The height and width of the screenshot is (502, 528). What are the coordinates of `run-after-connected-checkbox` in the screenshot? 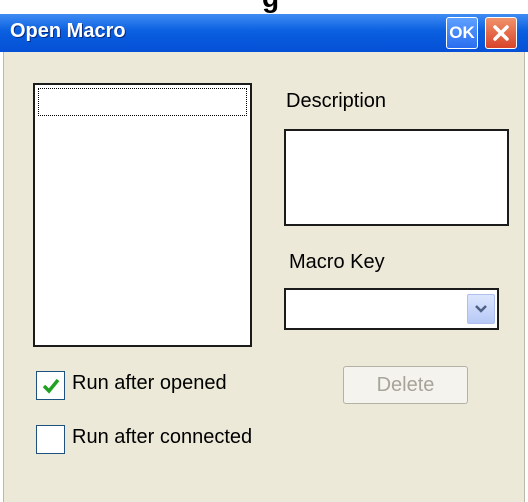 It's located at (50, 439).